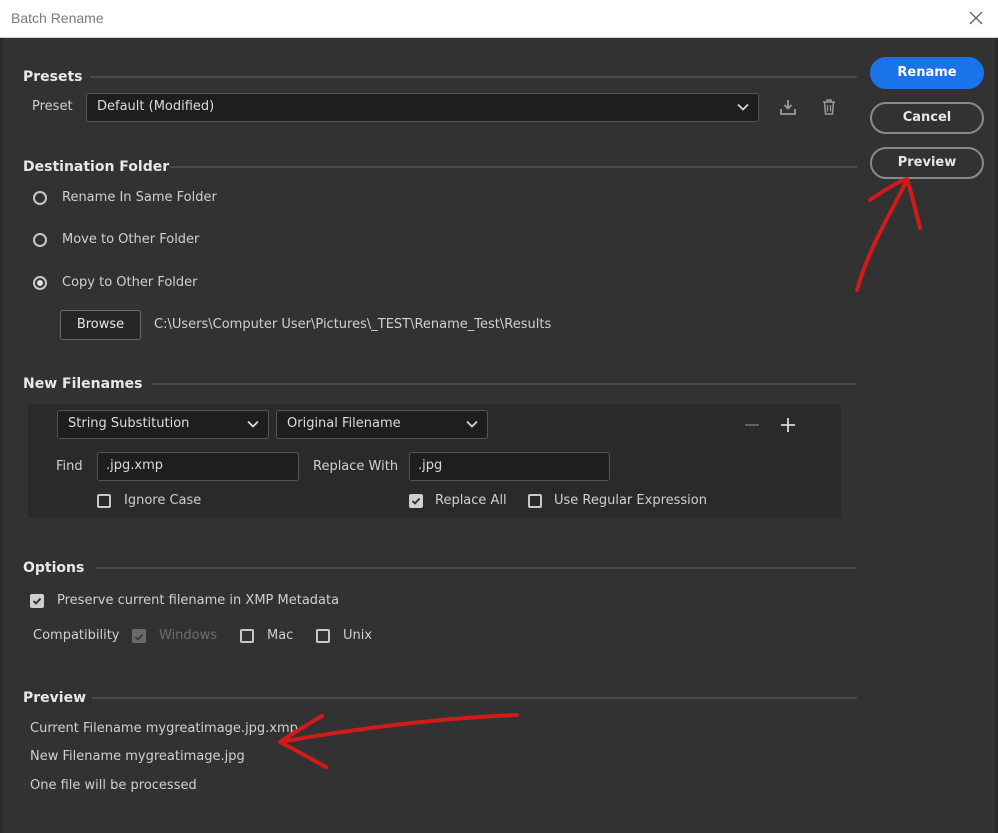 This screenshot has width=998, height=833. I want to click on window-title: Batch Rename, so click(57, 18).